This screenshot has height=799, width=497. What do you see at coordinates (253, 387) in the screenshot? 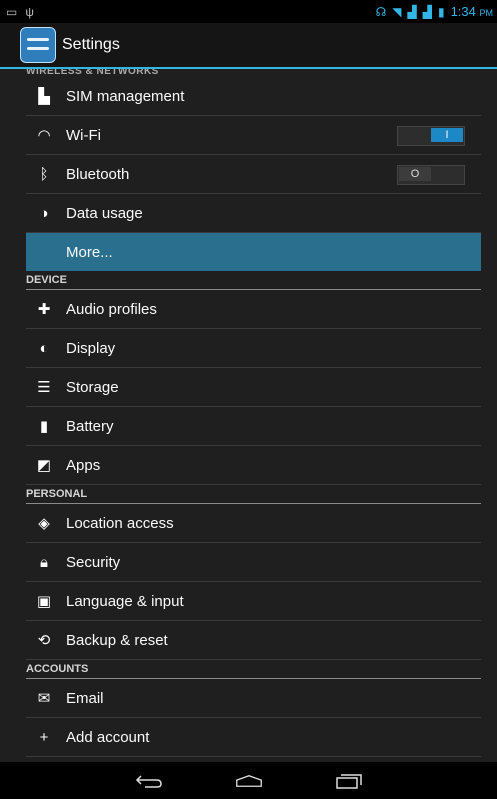
I see `item-storage: ☰ Storage` at bounding box center [253, 387].